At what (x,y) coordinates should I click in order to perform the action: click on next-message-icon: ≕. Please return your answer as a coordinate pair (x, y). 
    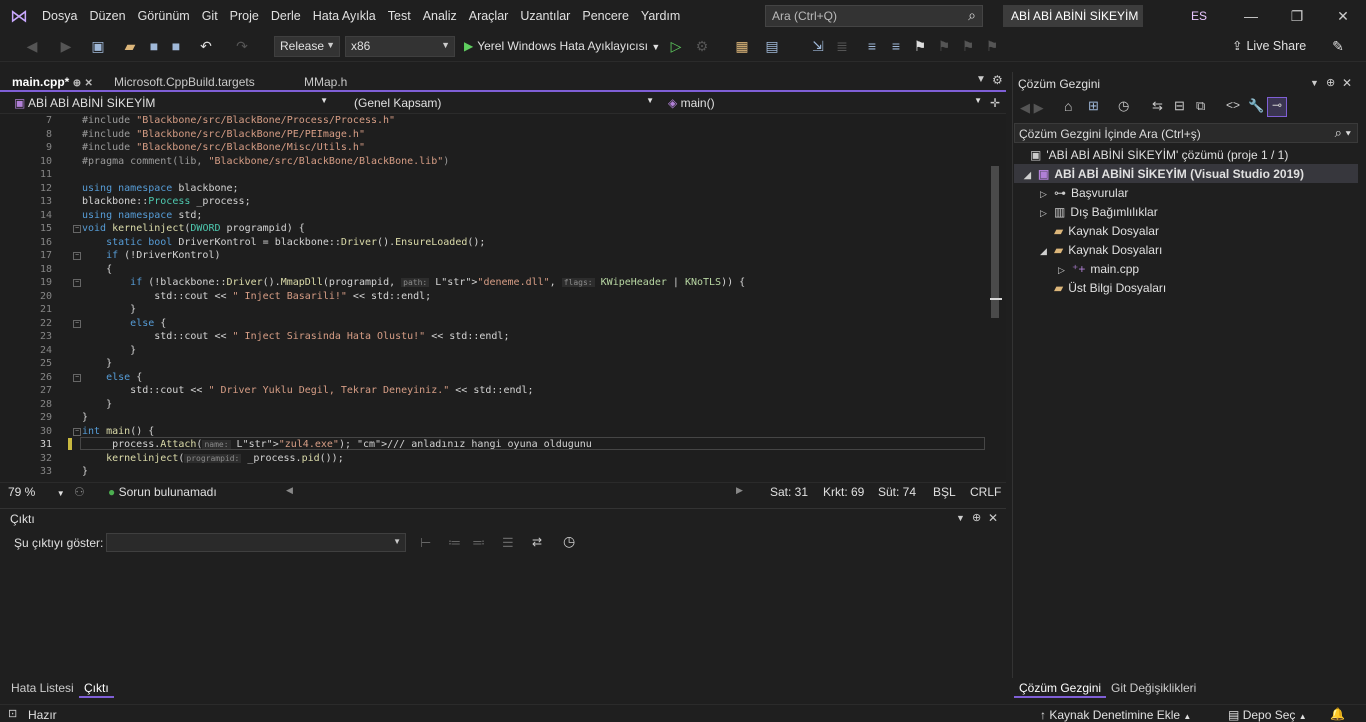
    Looking at the image, I should click on (478, 543).